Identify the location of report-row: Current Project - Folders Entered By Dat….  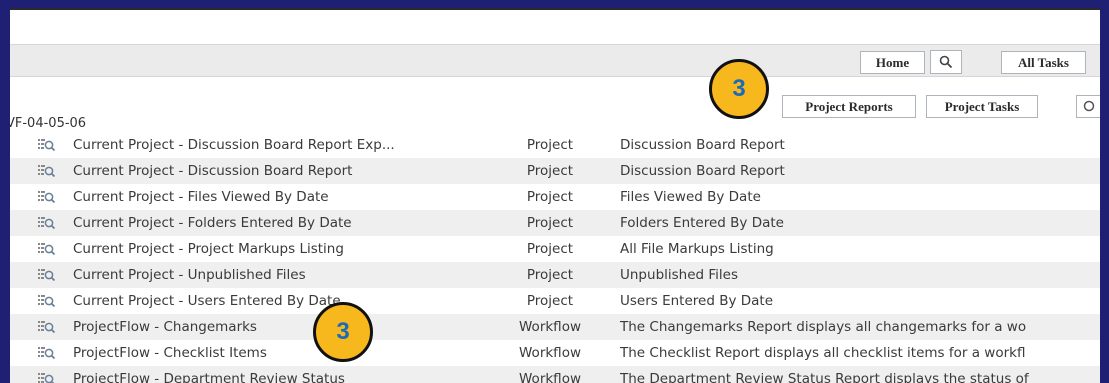
(555, 223).